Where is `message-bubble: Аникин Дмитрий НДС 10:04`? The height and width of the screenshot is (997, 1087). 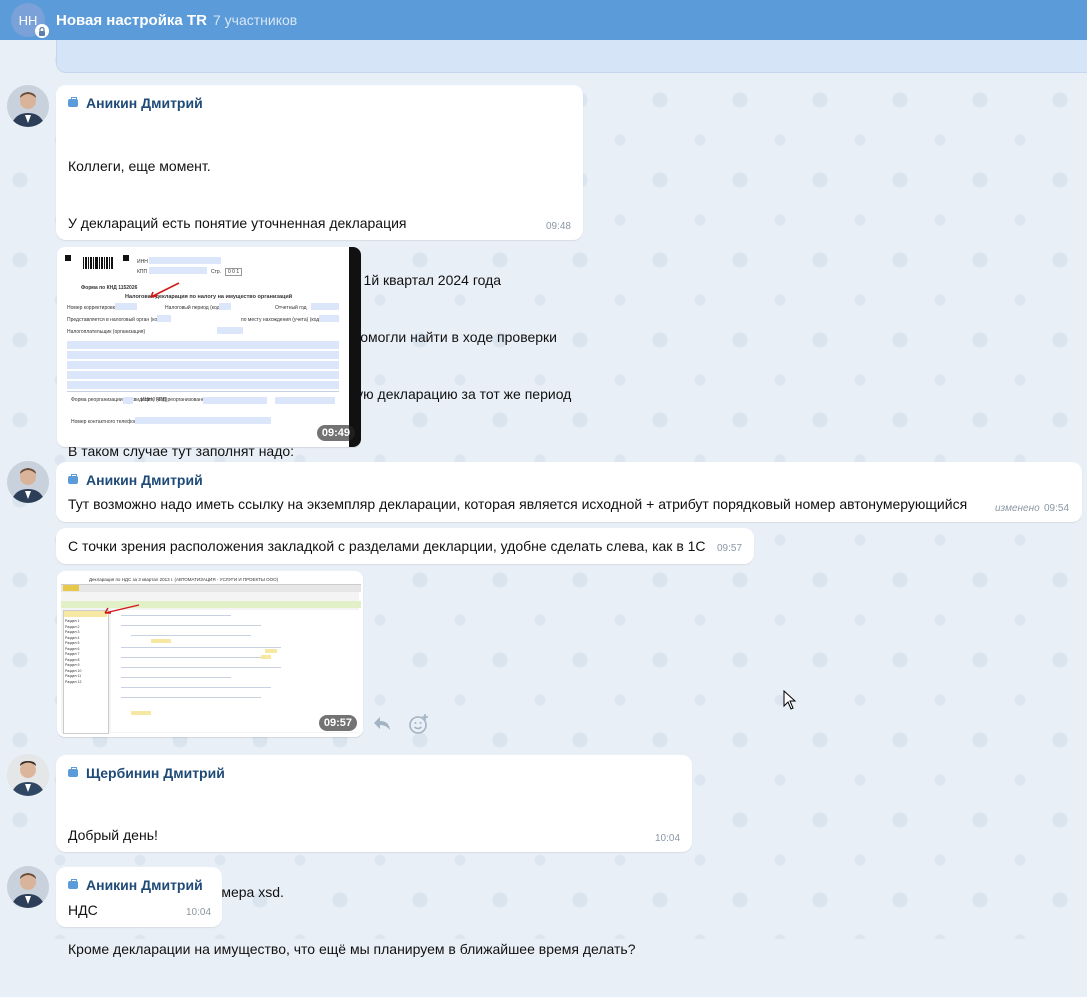 message-bubble: Аникин Дмитрий НДС 10:04 is located at coordinates (139, 897).